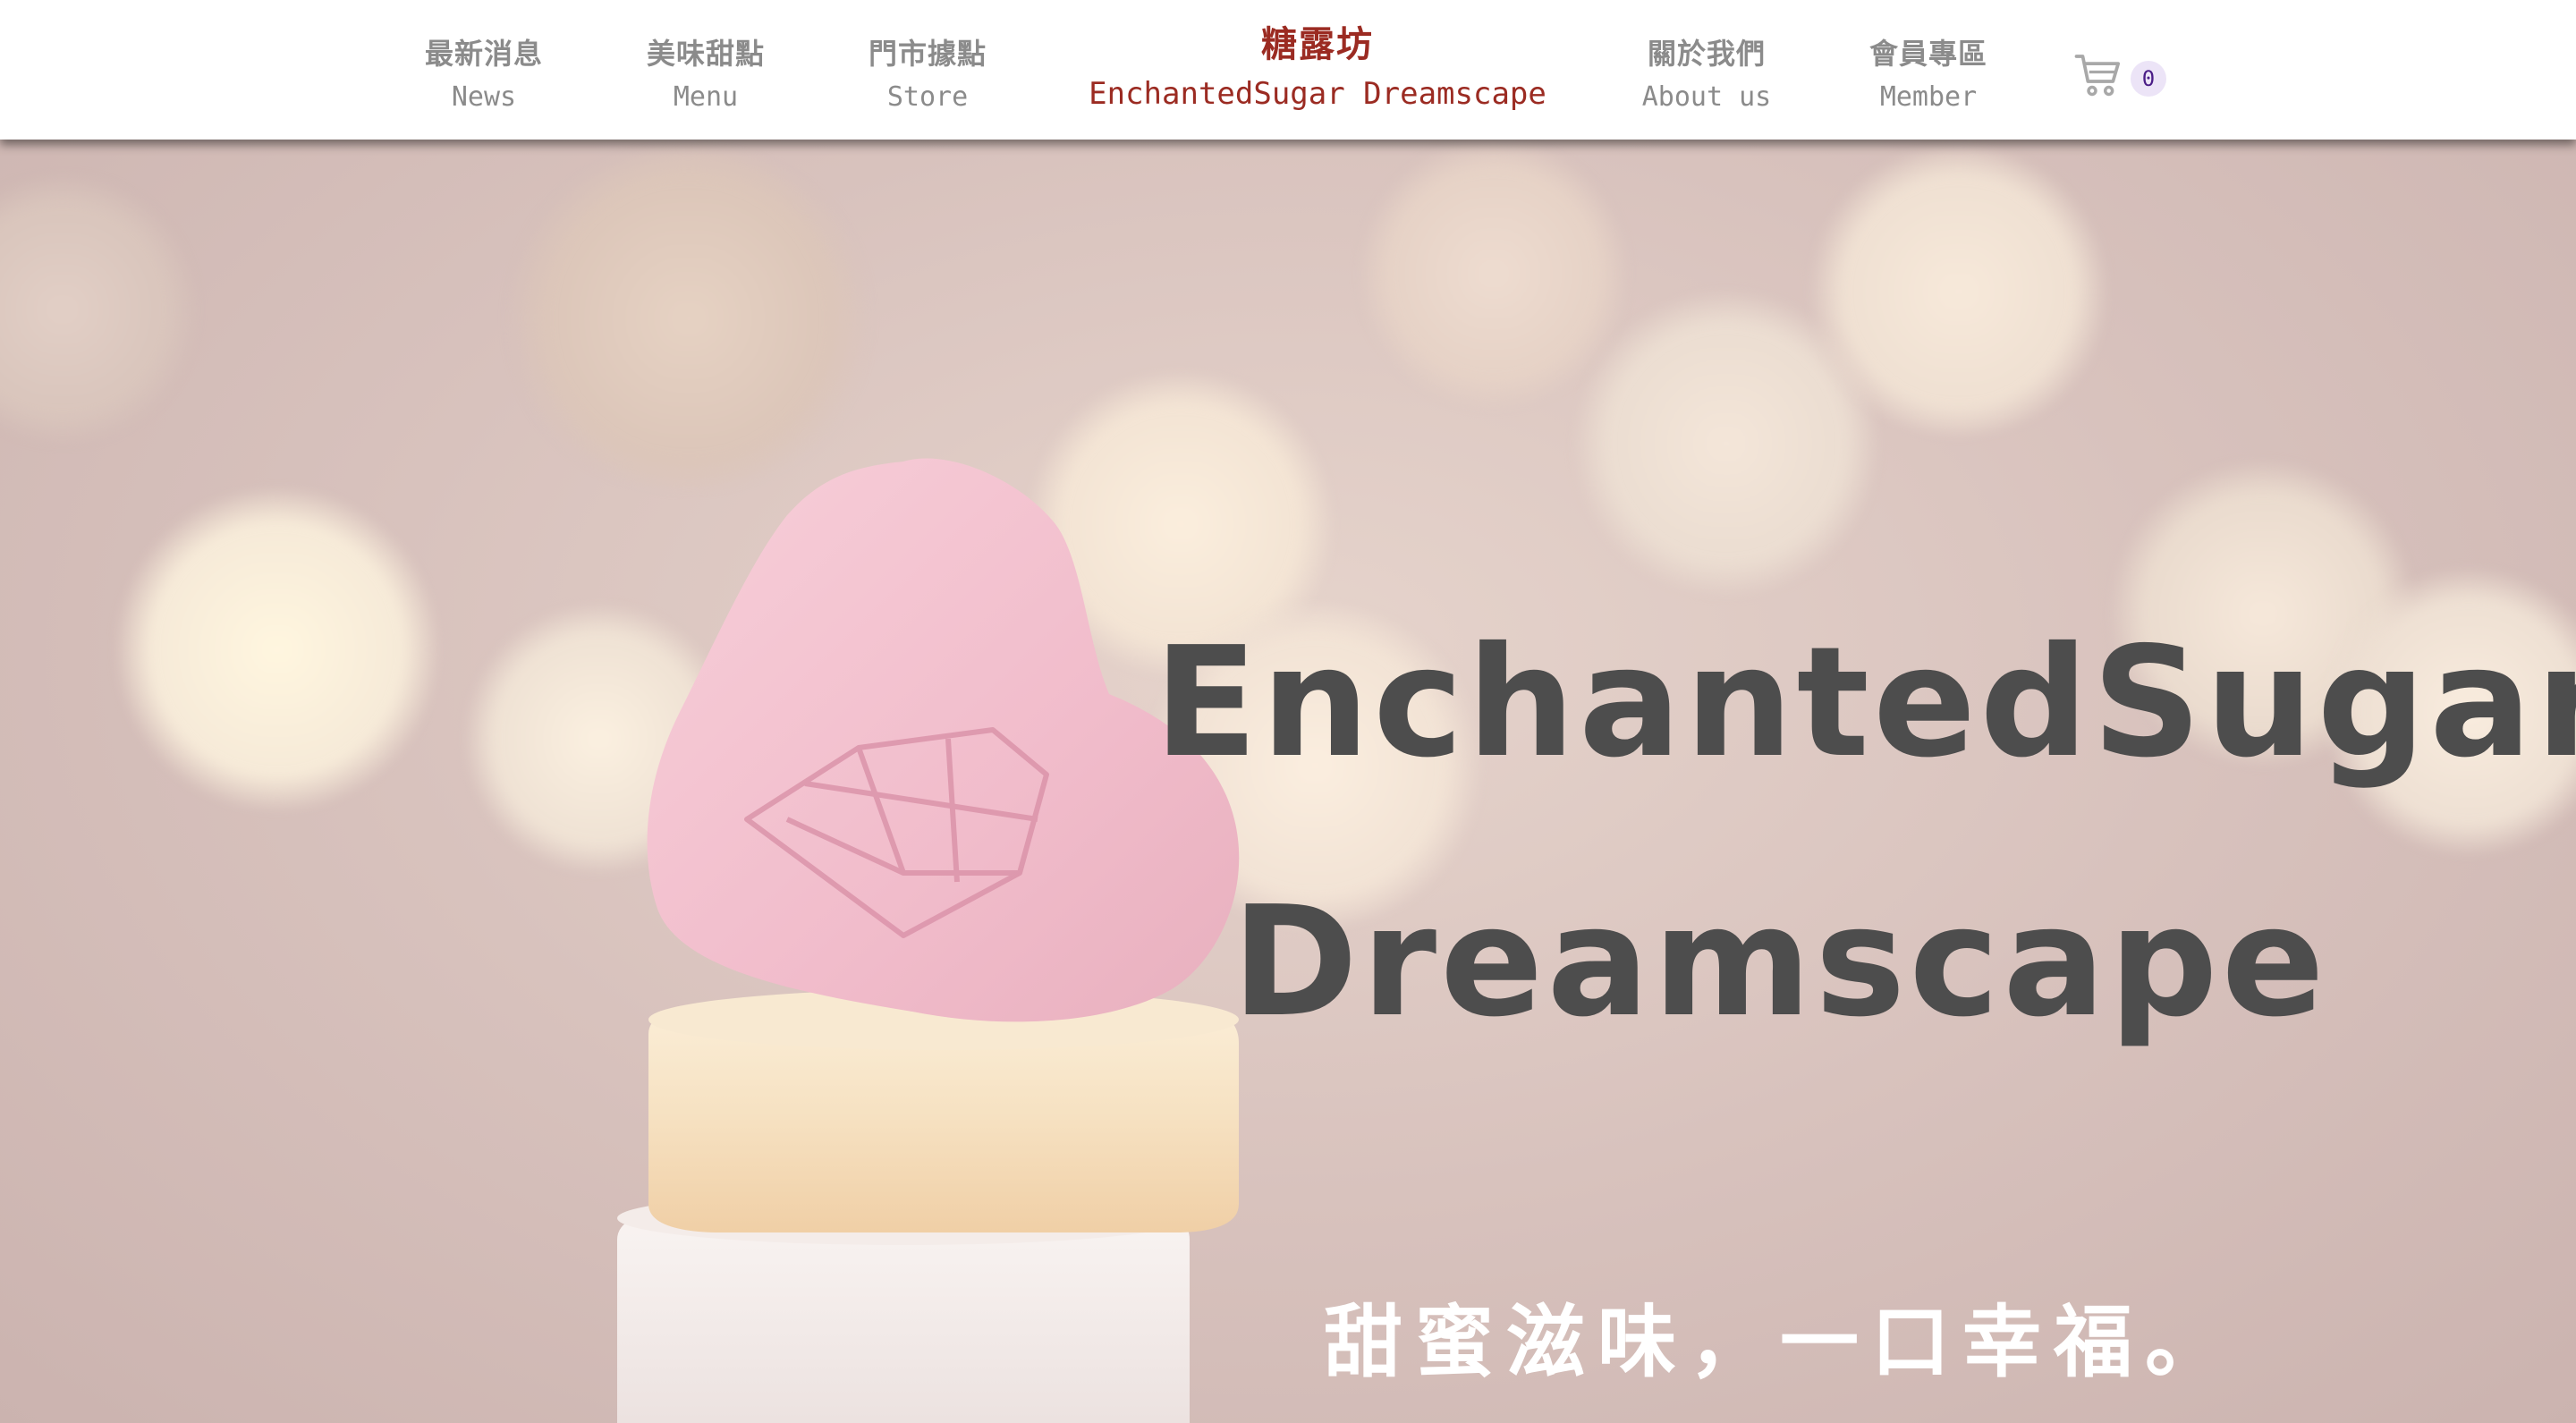  What do you see at coordinates (2148, 79) in the screenshot?
I see `cart-count-badge: 0` at bounding box center [2148, 79].